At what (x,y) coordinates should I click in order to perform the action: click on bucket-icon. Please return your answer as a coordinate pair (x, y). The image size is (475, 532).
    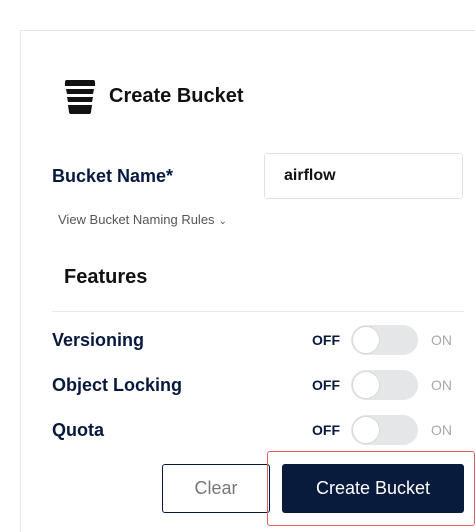
    Looking at the image, I should click on (80, 97).